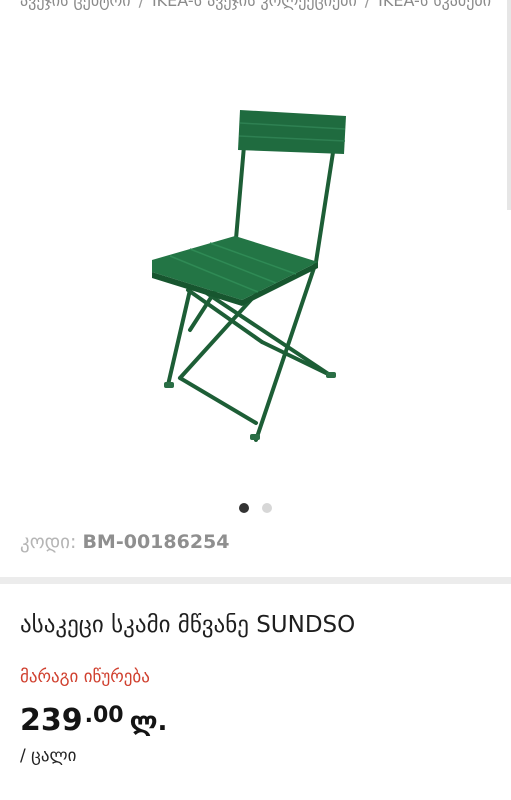 The width and height of the screenshot is (511, 800). I want to click on product-code-value: BM-00186254, so click(156, 542).